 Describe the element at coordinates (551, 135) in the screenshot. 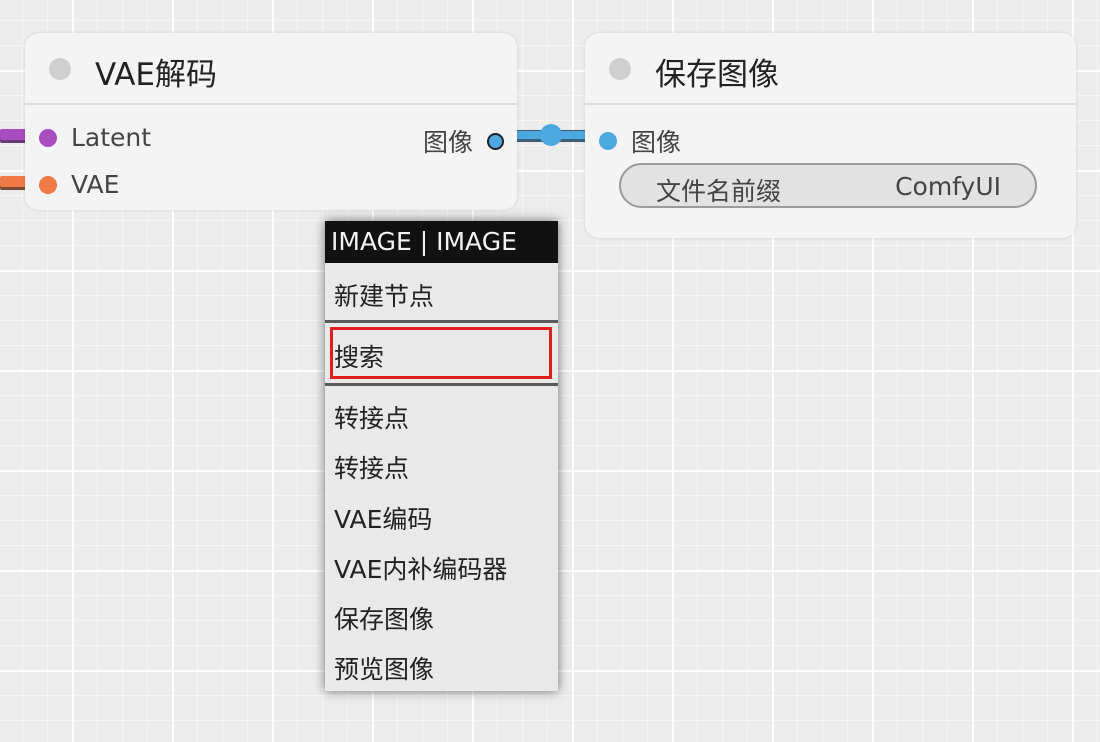

I see `link-center-handle` at that location.